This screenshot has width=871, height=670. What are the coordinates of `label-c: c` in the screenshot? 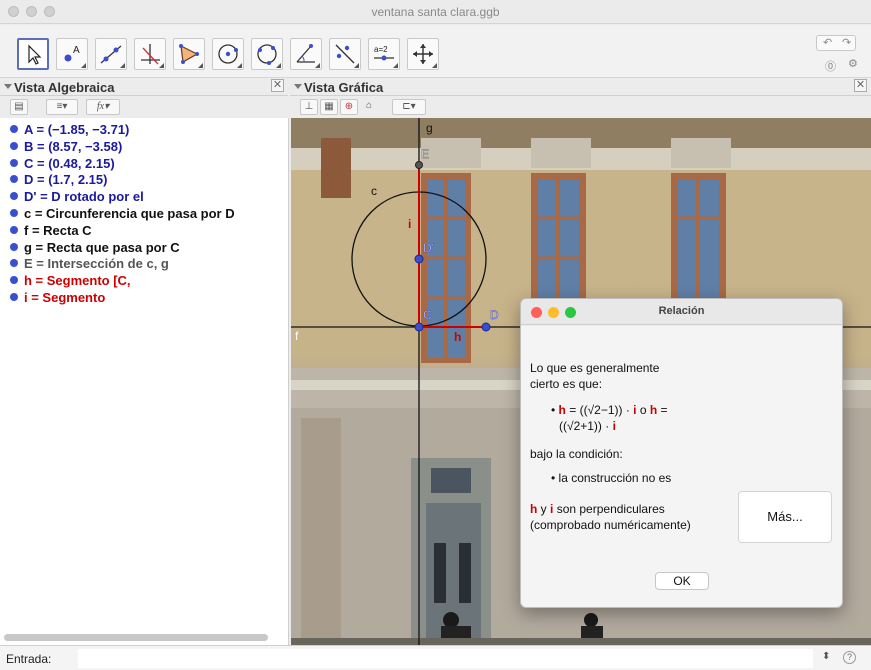 It's located at (374, 191).